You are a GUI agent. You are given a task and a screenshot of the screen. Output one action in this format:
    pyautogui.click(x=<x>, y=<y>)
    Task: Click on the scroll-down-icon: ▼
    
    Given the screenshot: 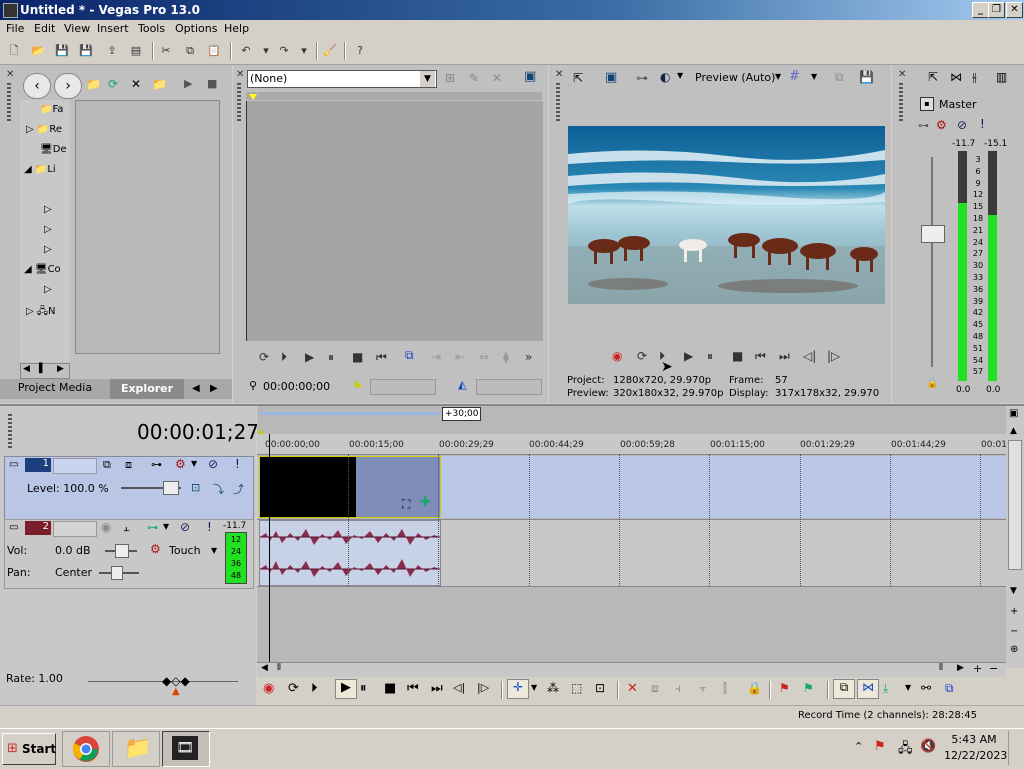 What is the action you would take?
    pyautogui.click(x=1013, y=591)
    